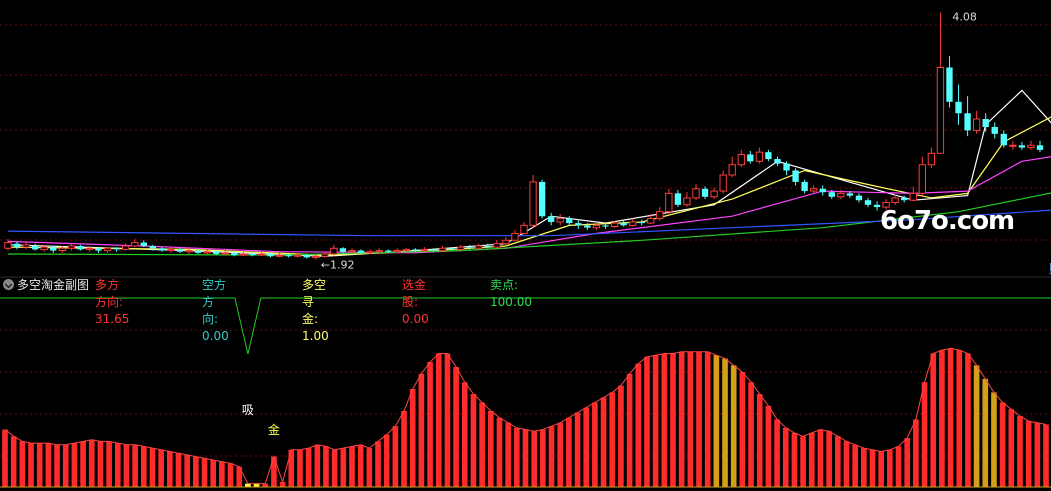 The height and width of the screenshot is (491, 1051). I want to click on indicator-item: 选金股: 0.00, so click(415, 302).